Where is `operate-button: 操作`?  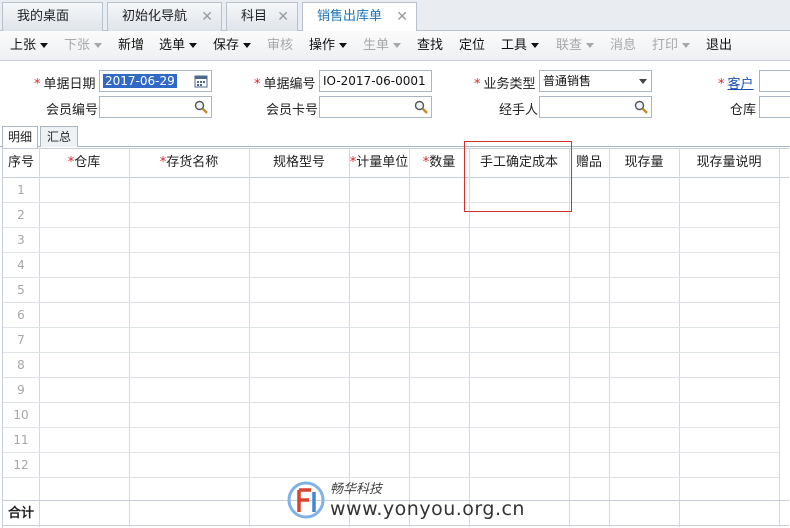 operate-button: 操作 is located at coordinates (328, 46).